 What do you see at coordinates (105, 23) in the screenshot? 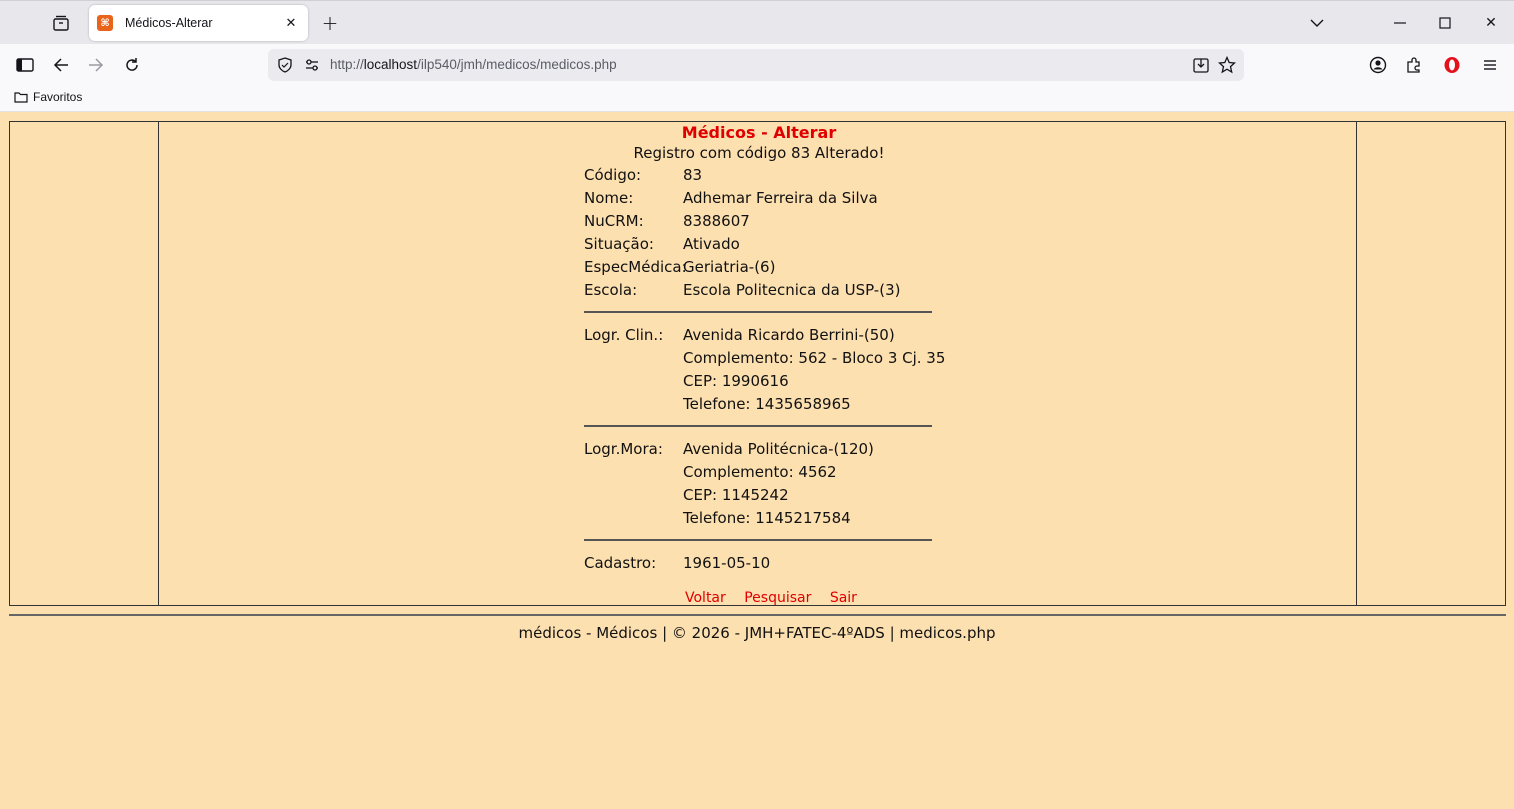
I see `xampp-favicon-icon: ⌘` at bounding box center [105, 23].